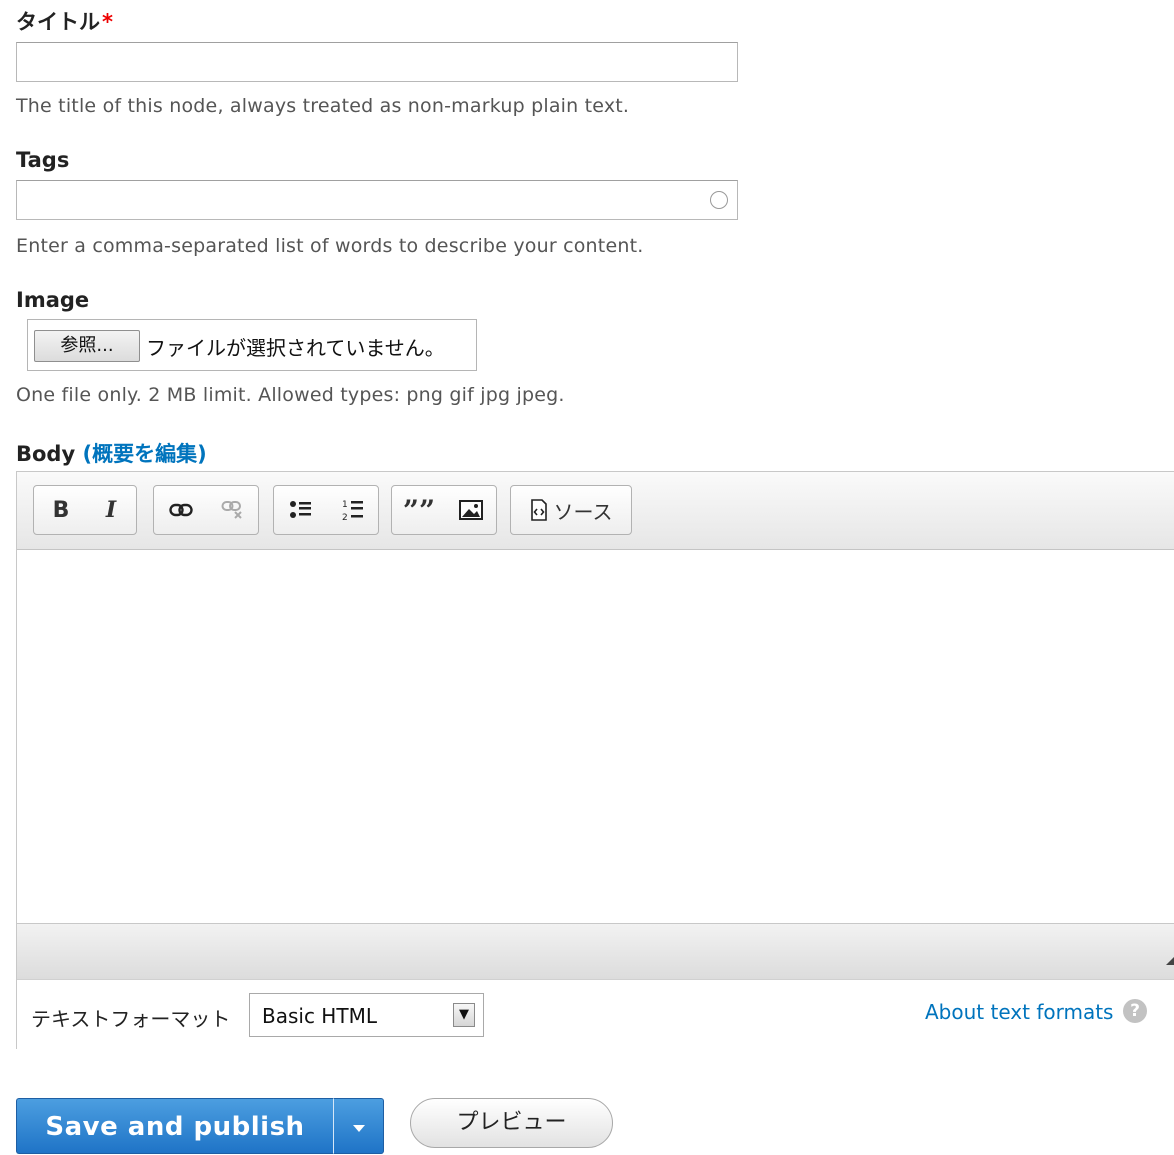  I want to click on blockquote-icon: ””, so click(419, 510).